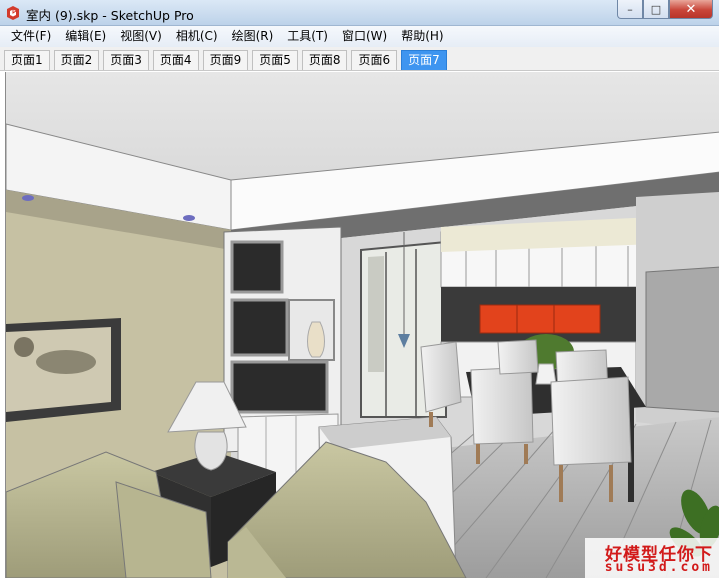 The image size is (719, 578). Describe the element at coordinates (658, 567) in the screenshot. I see `watermark-url: susu3d.com` at that location.